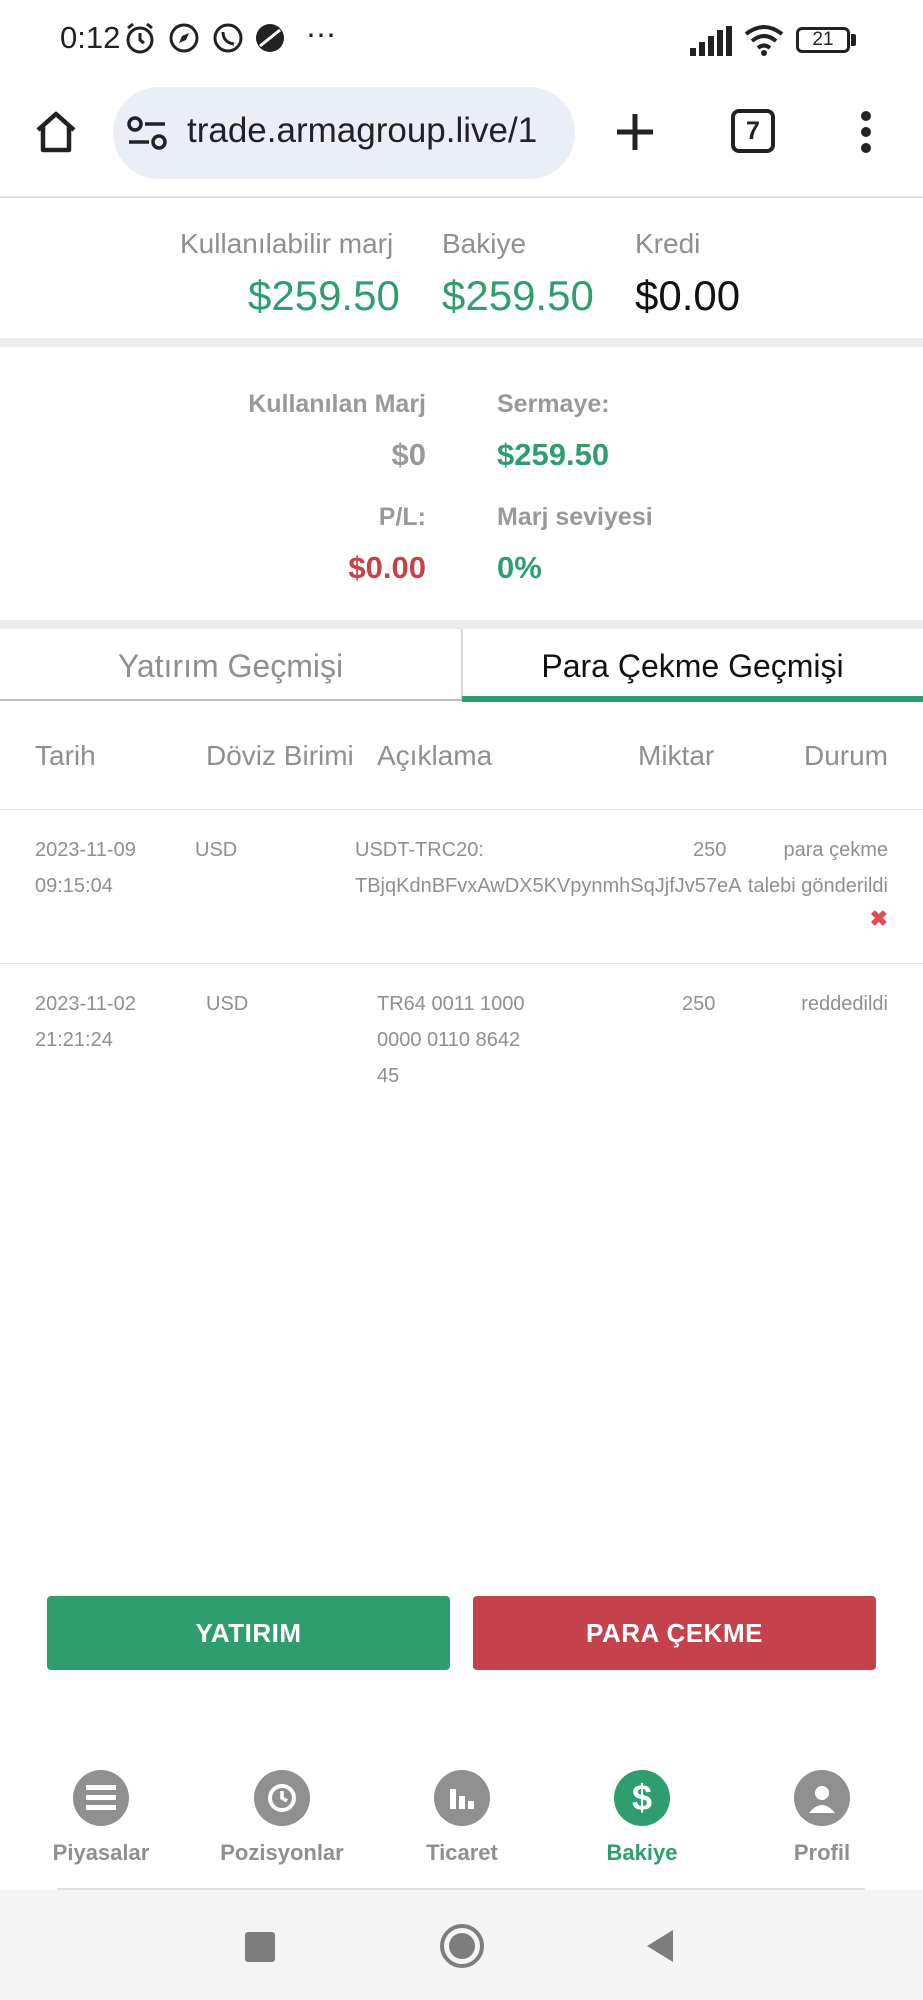 Image resolution: width=923 pixels, height=2000 pixels. I want to click on more-notifications-icon: ⋯, so click(321, 35).